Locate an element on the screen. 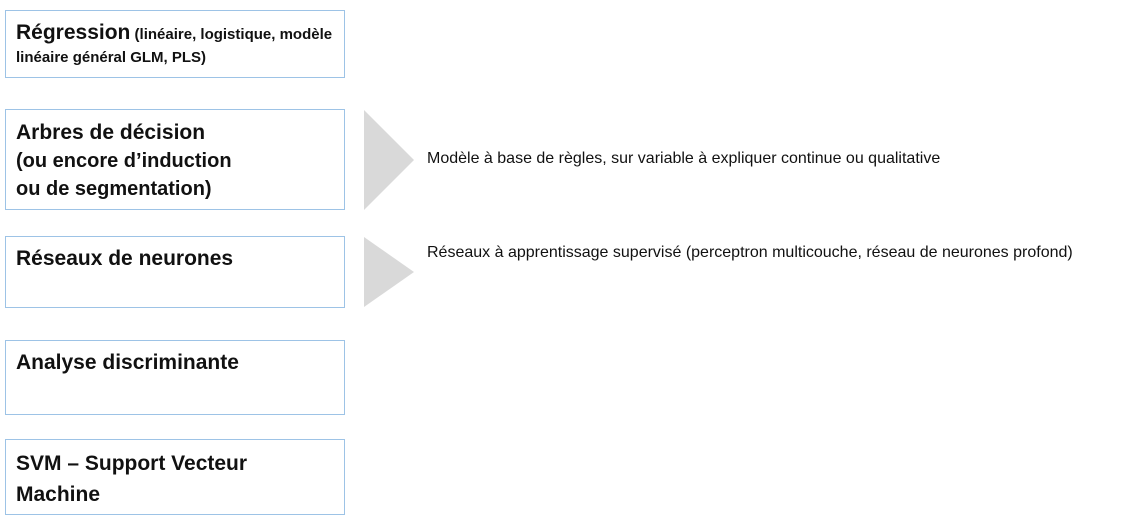 The width and height of the screenshot is (1135, 522). neural-networks-box: Réseaux de neurones is located at coordinates (175, 272).